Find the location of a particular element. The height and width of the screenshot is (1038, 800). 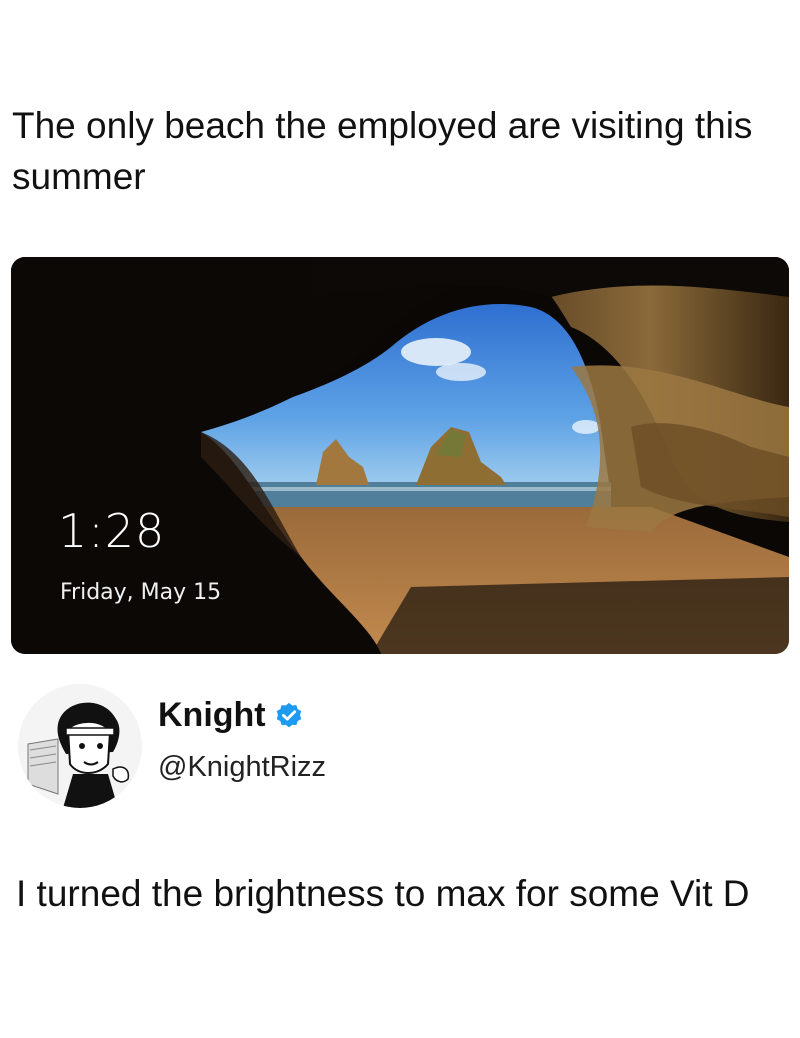

display-name: Knight is located at coordinates (231, 715).